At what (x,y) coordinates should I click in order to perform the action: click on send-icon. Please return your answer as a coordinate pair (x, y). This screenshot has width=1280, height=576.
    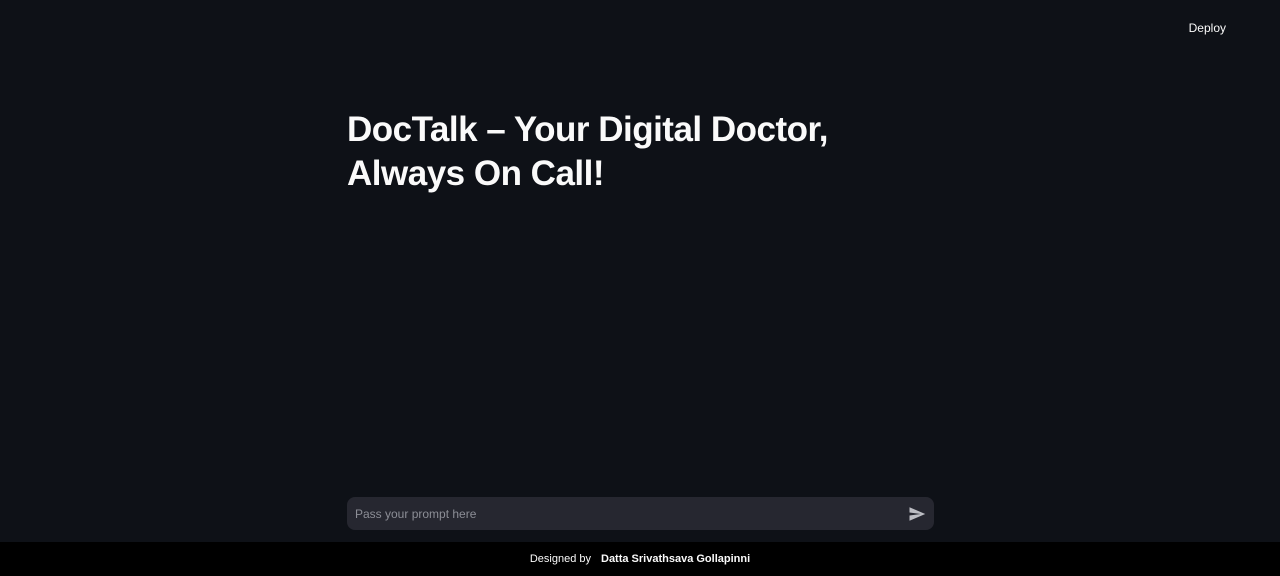
    Looking at the image, I should click on (917, 514).